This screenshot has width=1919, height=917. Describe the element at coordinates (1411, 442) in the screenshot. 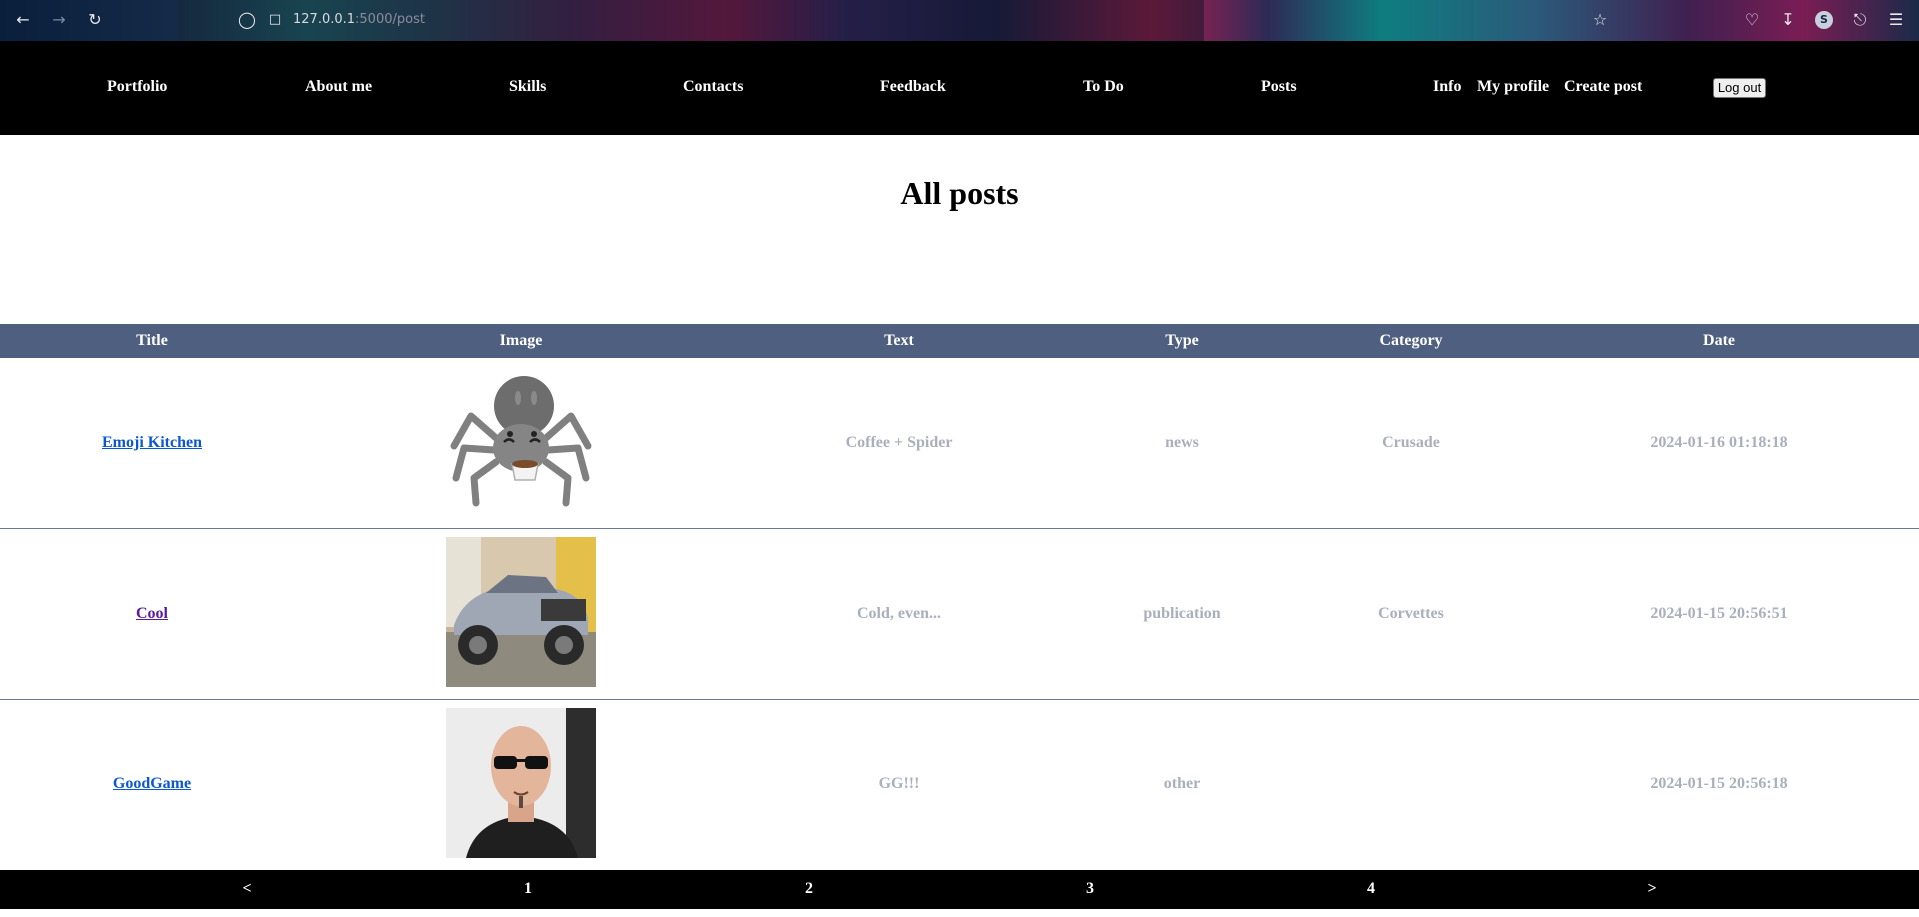

I see `post-category: Crusade` at that location.